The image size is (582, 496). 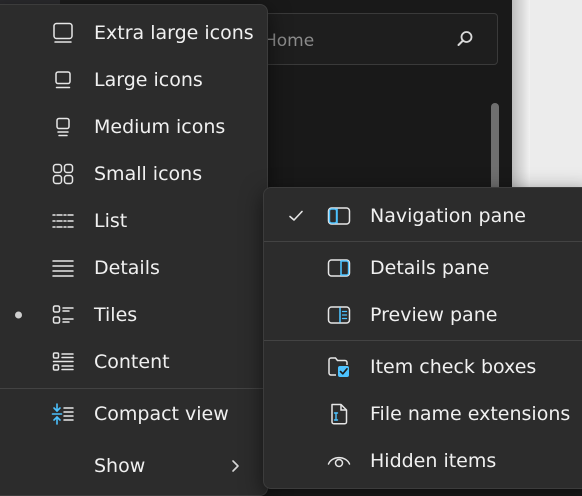 What do you see at coordinates (448, 216) in the screenshot?
I see `submenu-item-label: Navigation pane` at bounding box center [448, 216].